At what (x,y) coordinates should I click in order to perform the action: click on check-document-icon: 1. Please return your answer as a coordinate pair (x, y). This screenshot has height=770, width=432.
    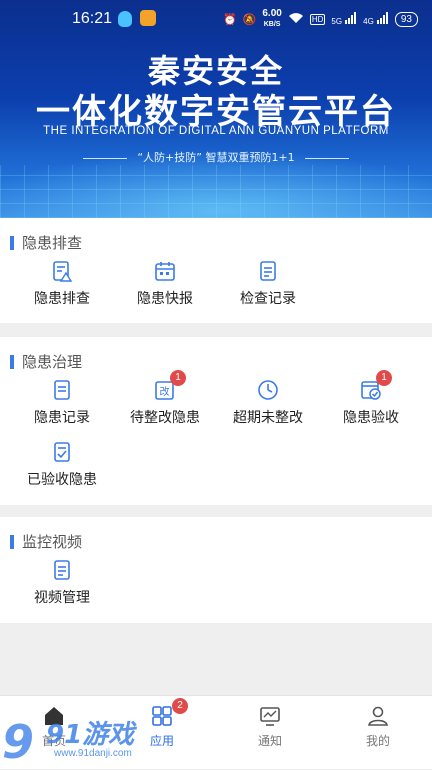
    Looking at the image, I should click on (376, 385).